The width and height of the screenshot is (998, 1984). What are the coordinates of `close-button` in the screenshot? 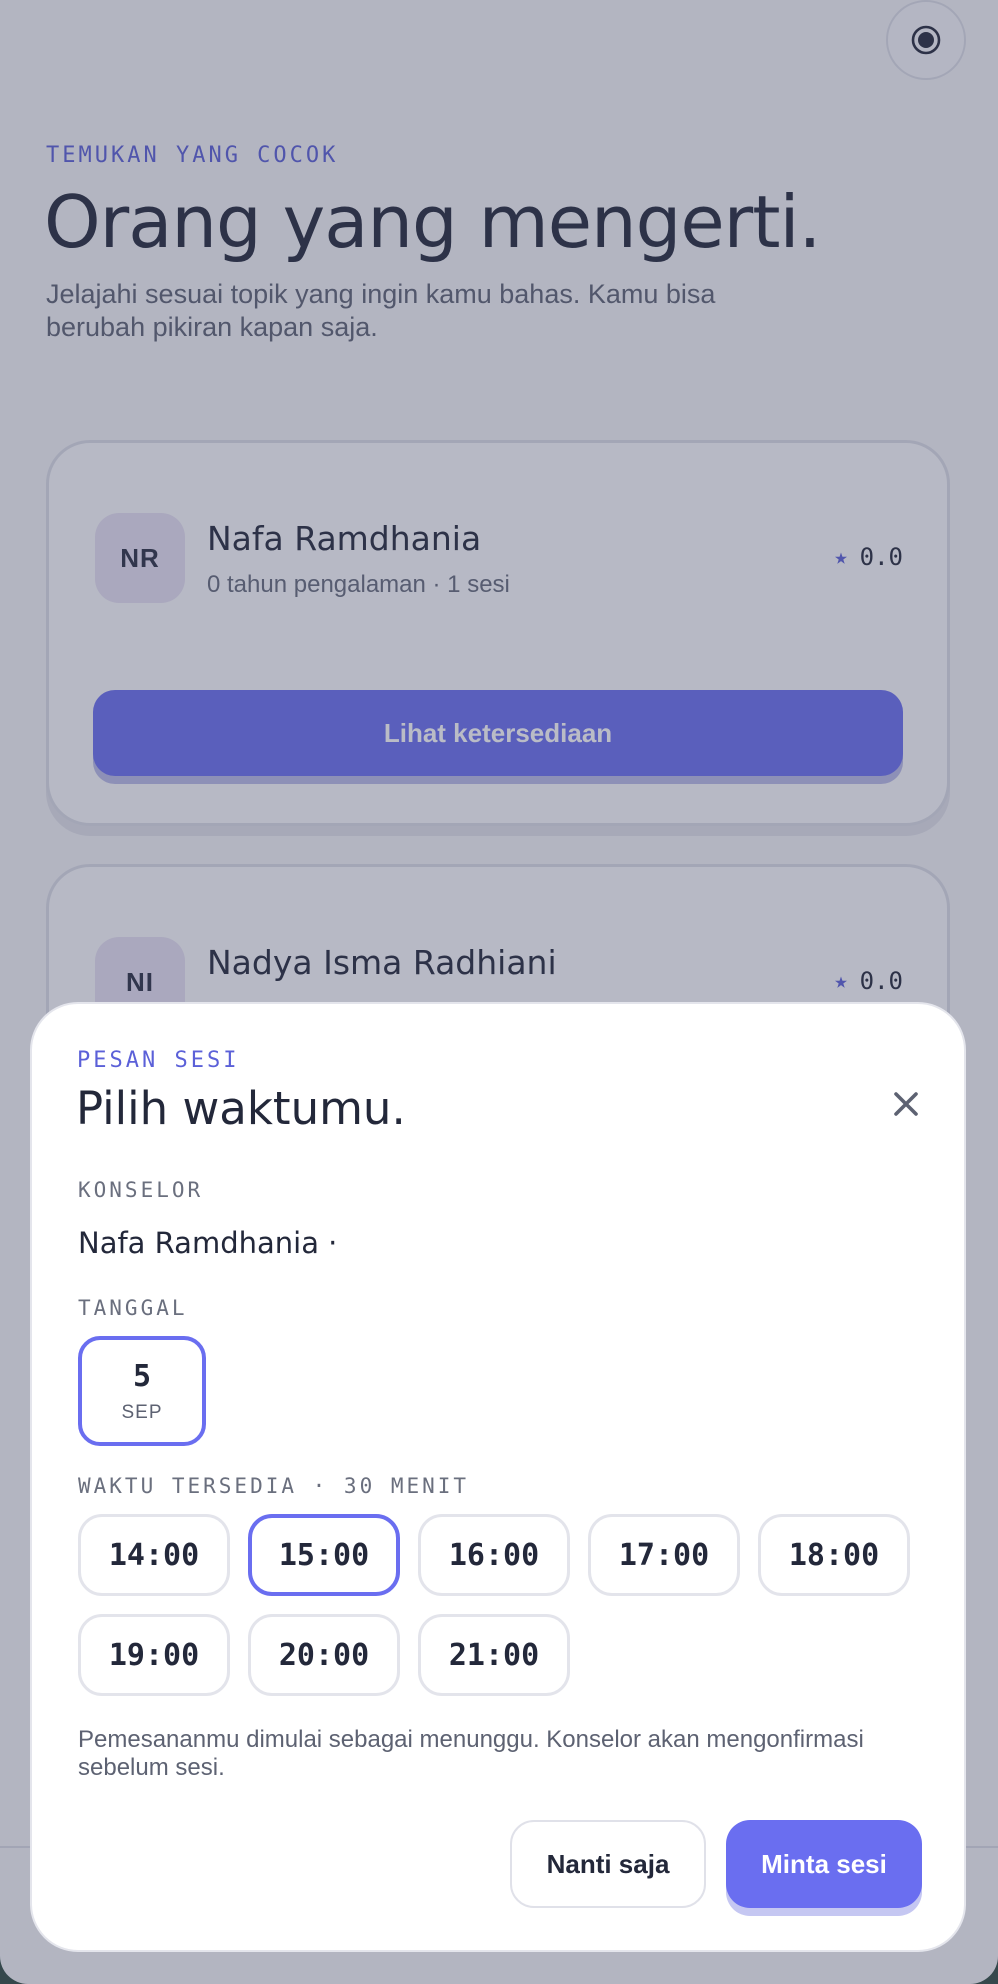 It's located at (906, 1104).